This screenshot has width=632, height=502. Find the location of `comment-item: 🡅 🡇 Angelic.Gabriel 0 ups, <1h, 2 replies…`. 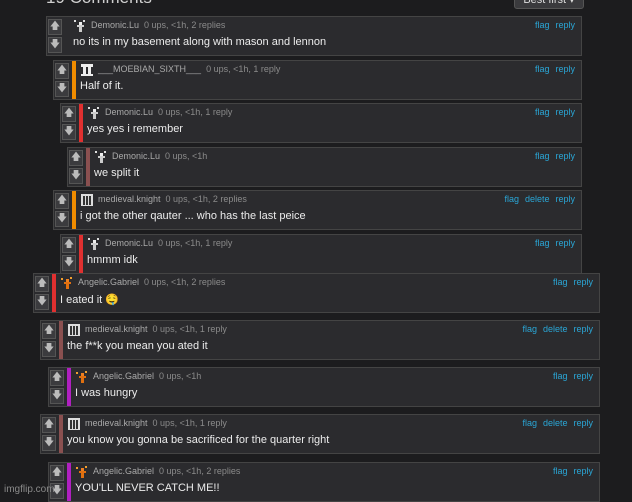

comment-item: 🡅 🡇 Angelic.Gabriel 0 ups, <1h, 2 replies… is located at coordinates (316, 293).